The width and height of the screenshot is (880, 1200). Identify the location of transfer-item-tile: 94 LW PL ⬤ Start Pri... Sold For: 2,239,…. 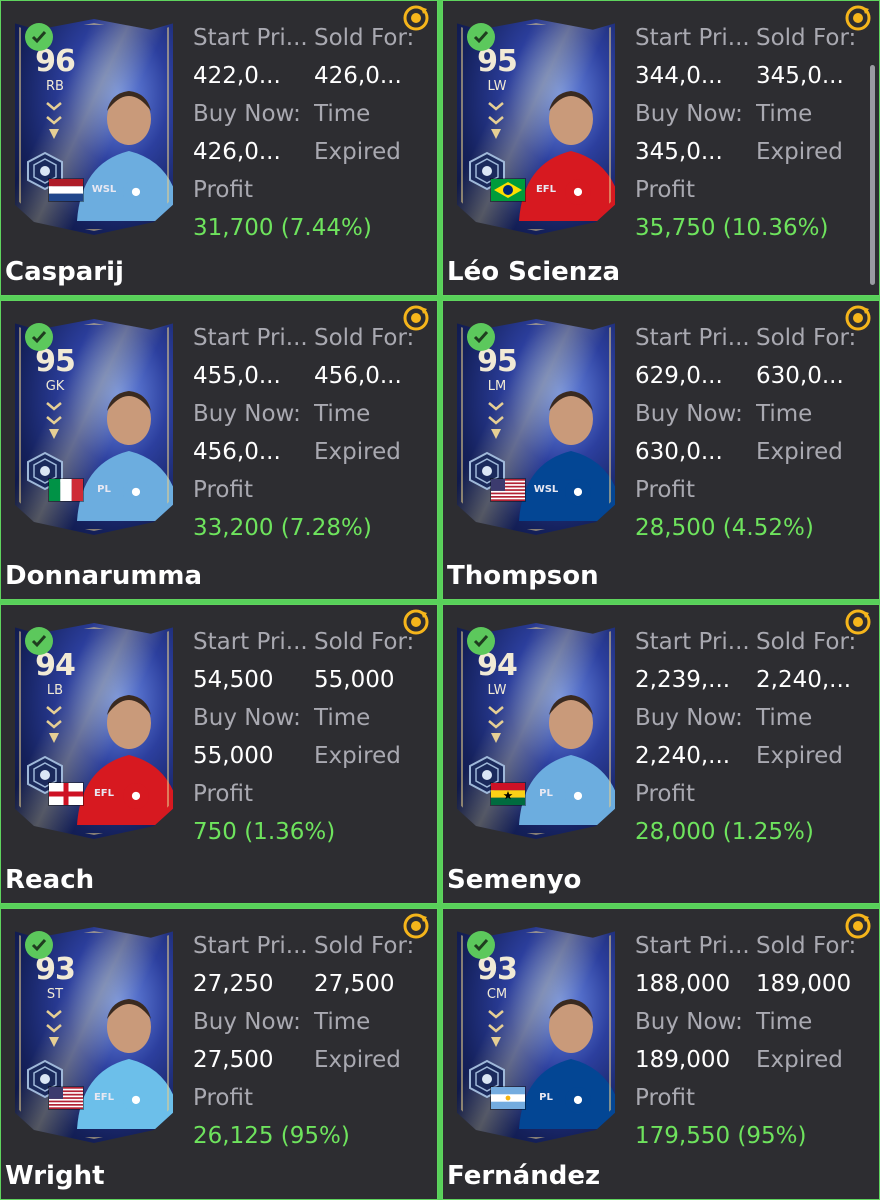
(661, 754).